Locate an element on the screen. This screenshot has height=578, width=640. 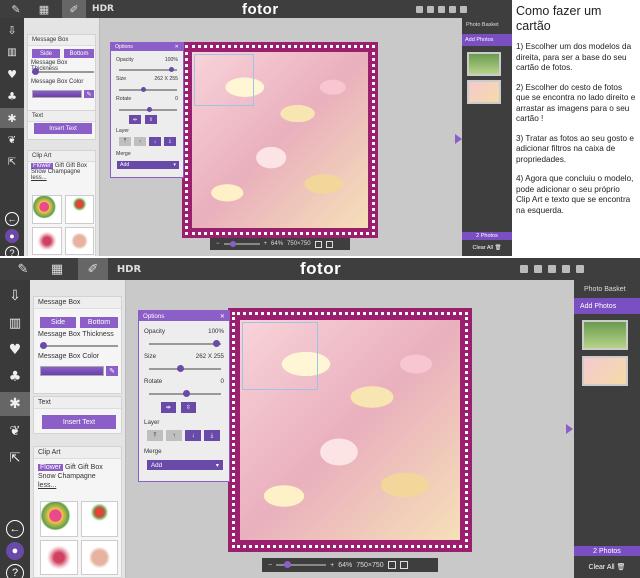
download-icon: ⇩ is located at coordinates (15, 296).